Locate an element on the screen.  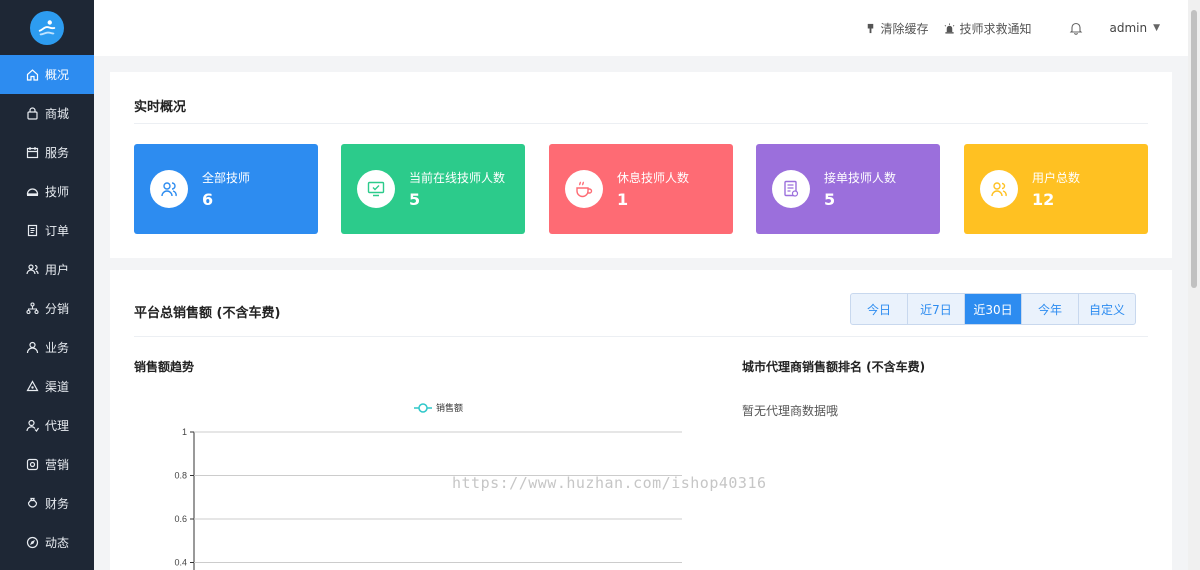
alarm-icon is located at coordinates (950, 28).